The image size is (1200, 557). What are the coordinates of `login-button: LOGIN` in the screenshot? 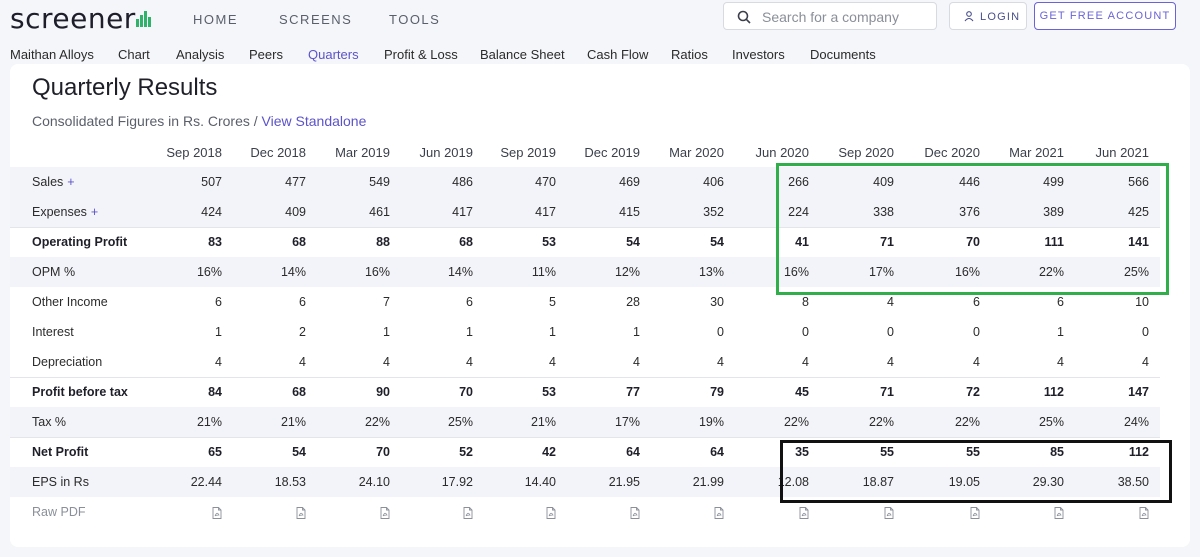 It's located at (988, 16).